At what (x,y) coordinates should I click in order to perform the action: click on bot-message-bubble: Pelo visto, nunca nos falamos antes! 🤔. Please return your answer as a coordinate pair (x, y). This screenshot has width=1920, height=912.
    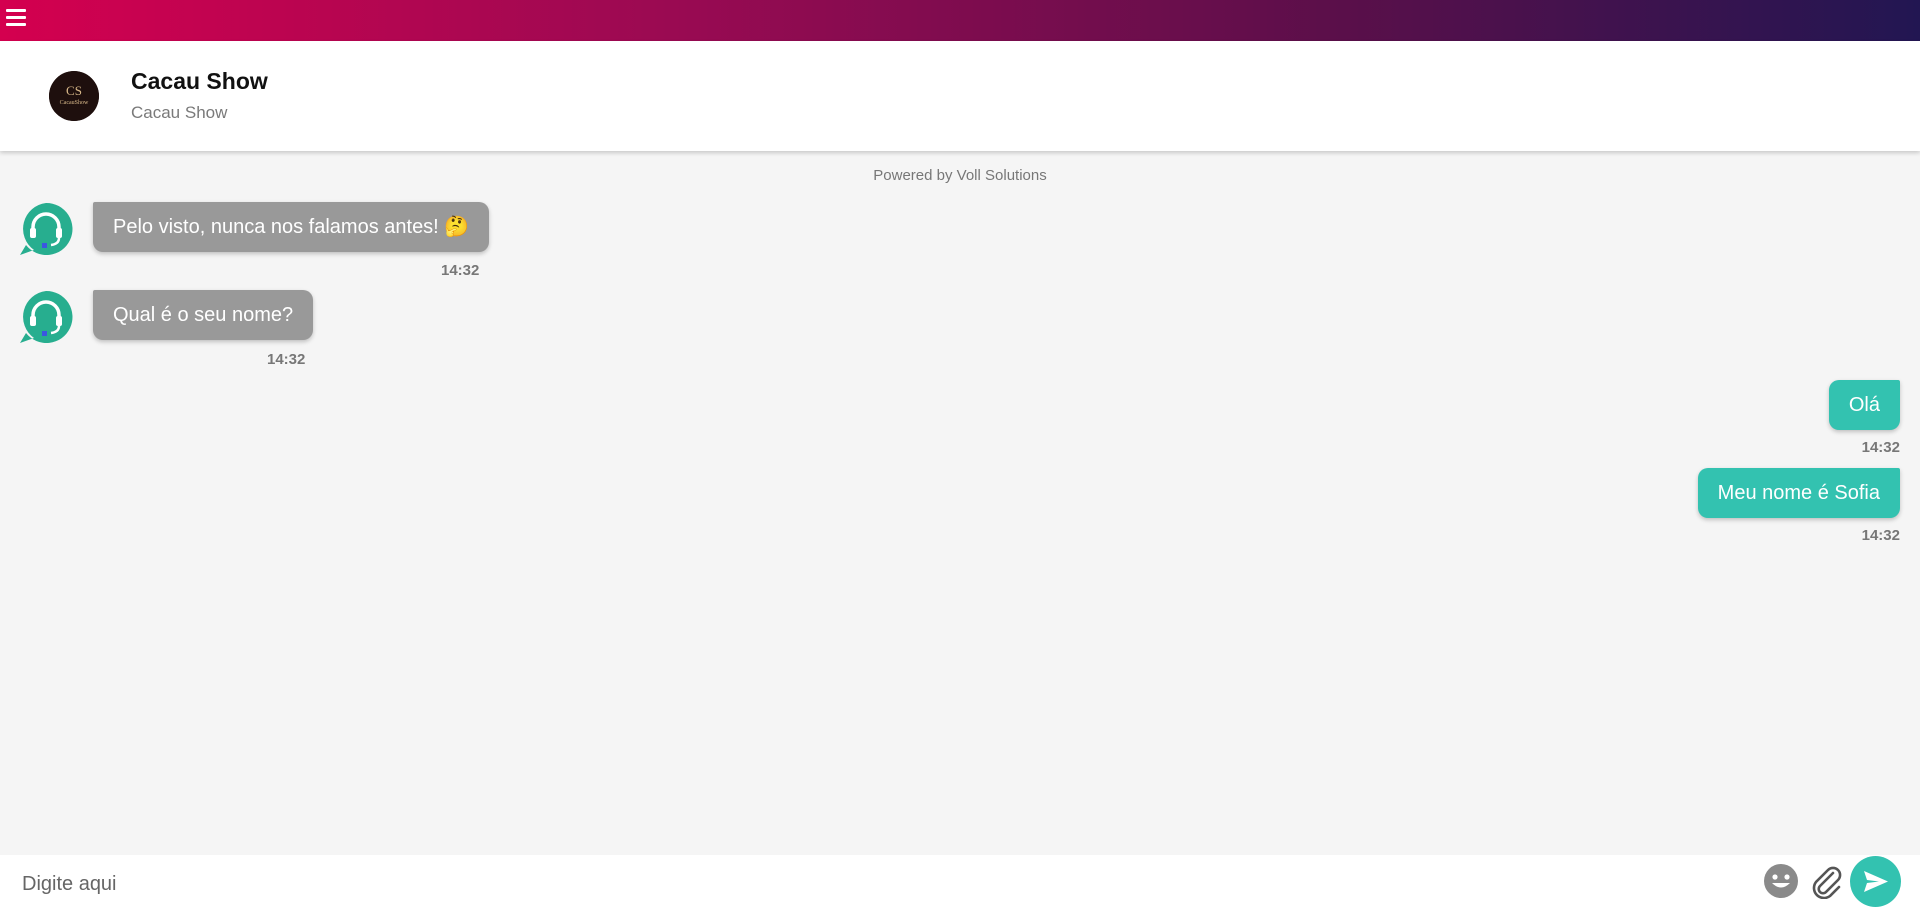
    Looking at the image, I should click on (291, 227).